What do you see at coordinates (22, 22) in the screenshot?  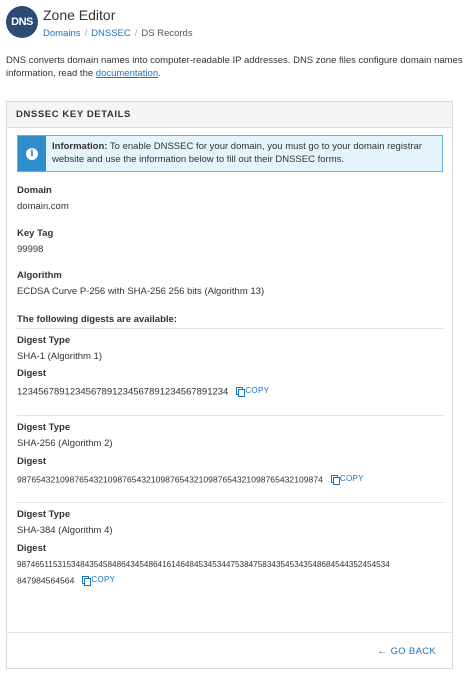 I see `dns-logo-icon: DNS` at bounding box center [22, 22].